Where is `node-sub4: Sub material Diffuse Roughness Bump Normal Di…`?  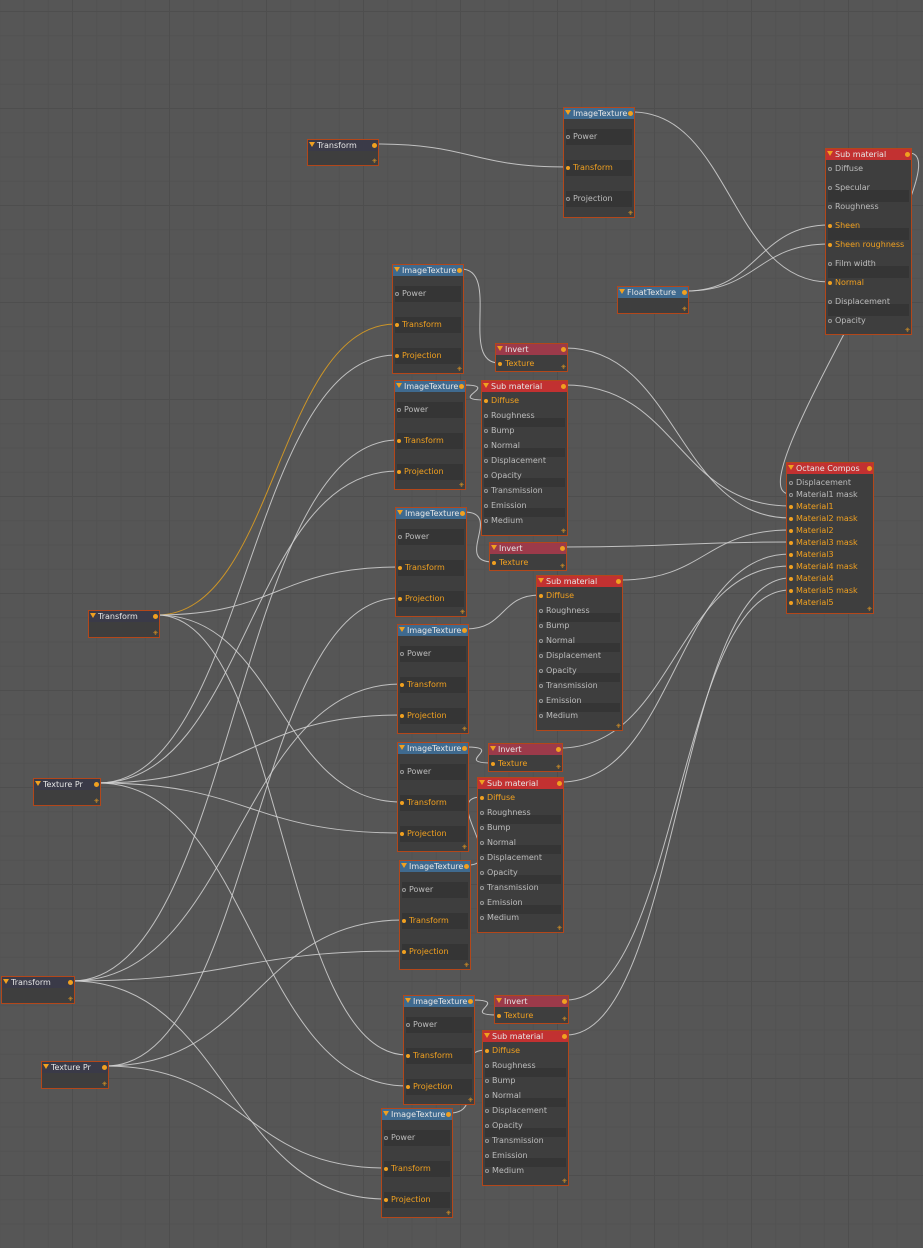 node-sub4: Sub material Diffuse Roughness Bump Normal Di… is located at coordinates (525, 1108).